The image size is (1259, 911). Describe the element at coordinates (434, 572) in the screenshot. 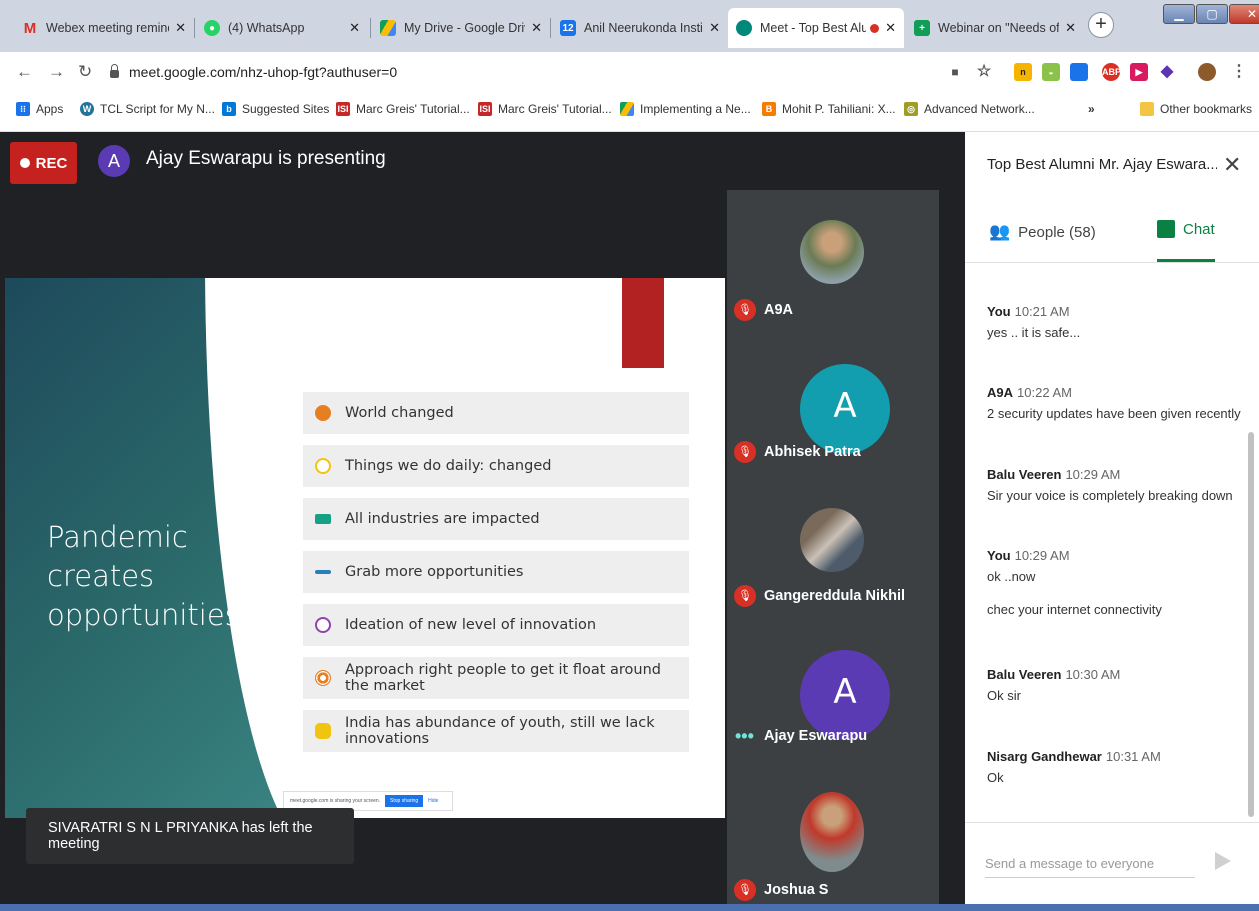

I see `bullet-text: Grab more opportunities` at that location.